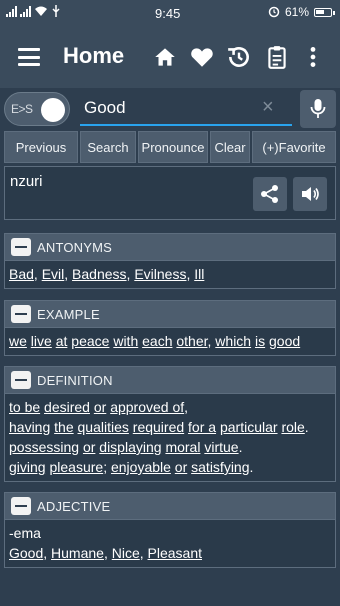 The height and width of the screenshot is (606, 340). Describe the element at coordinates (170, 247) in the screenshot. I see `antonyms-header: ANTONYMS` at that location.